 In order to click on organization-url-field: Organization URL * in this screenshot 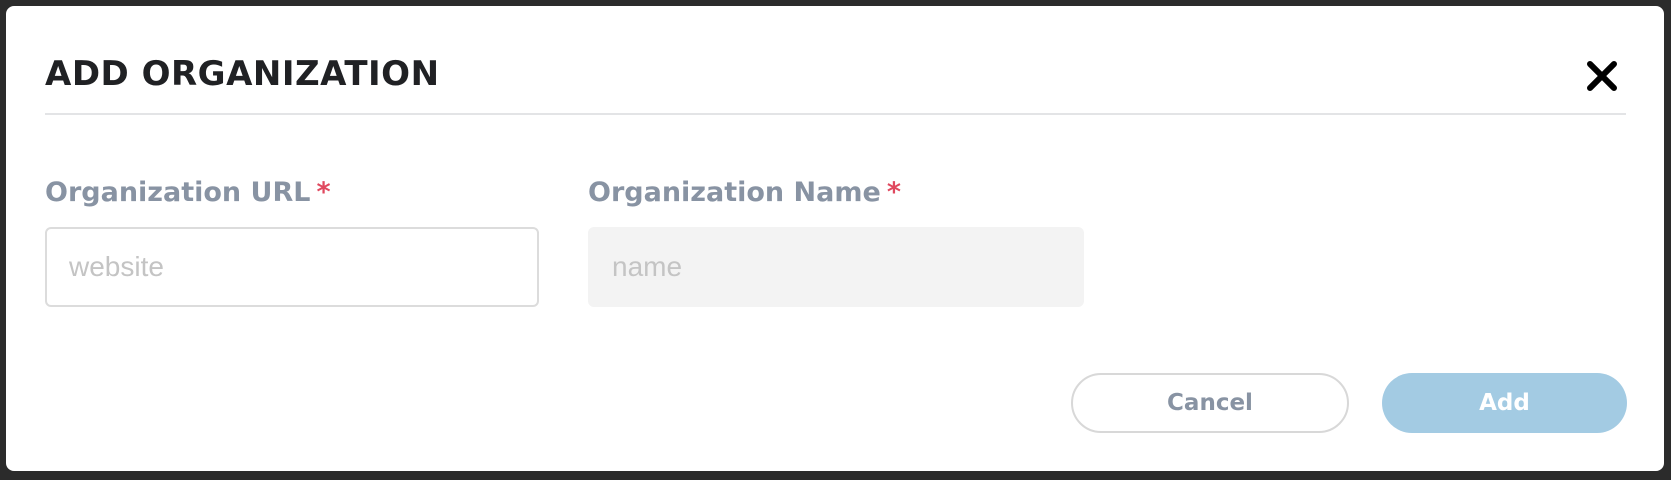, I will do `click(292, 241)`.